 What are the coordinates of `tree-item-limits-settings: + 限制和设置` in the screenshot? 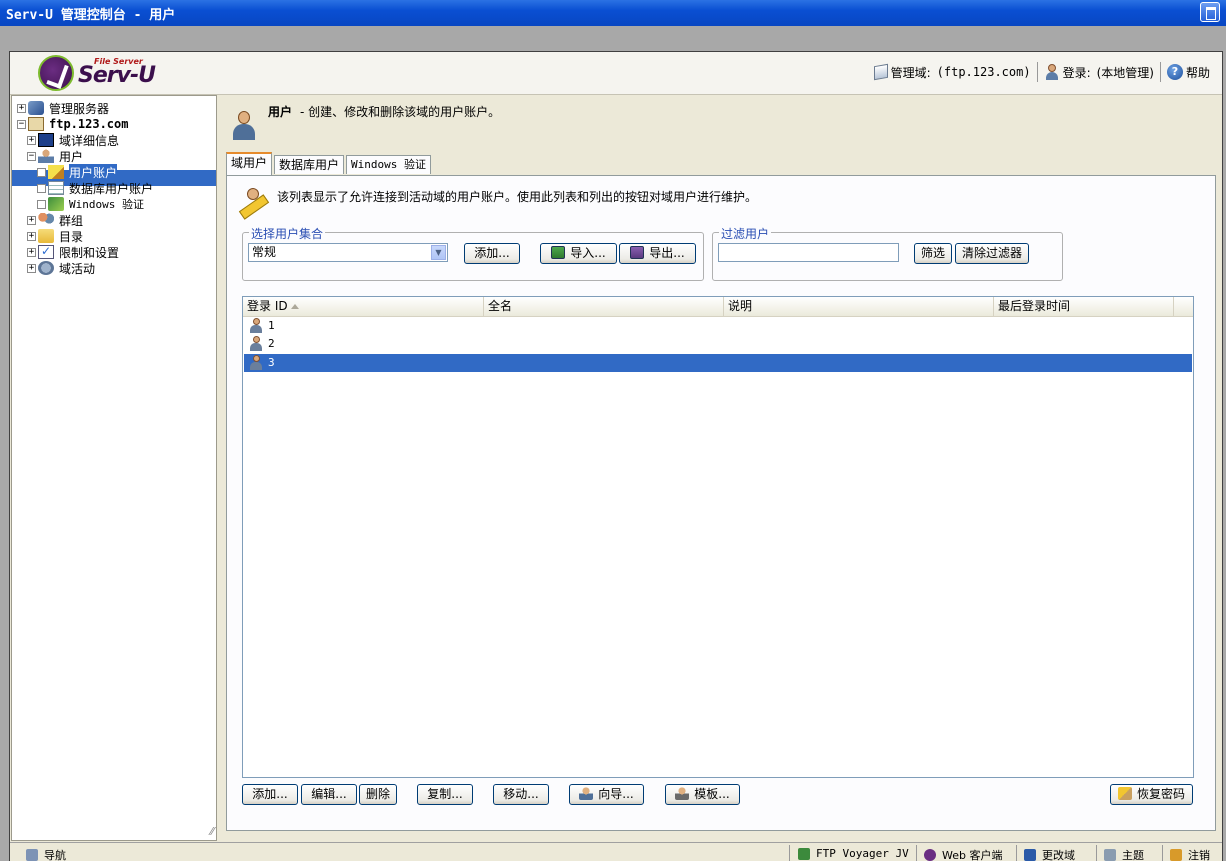 It's located at (73, 252).